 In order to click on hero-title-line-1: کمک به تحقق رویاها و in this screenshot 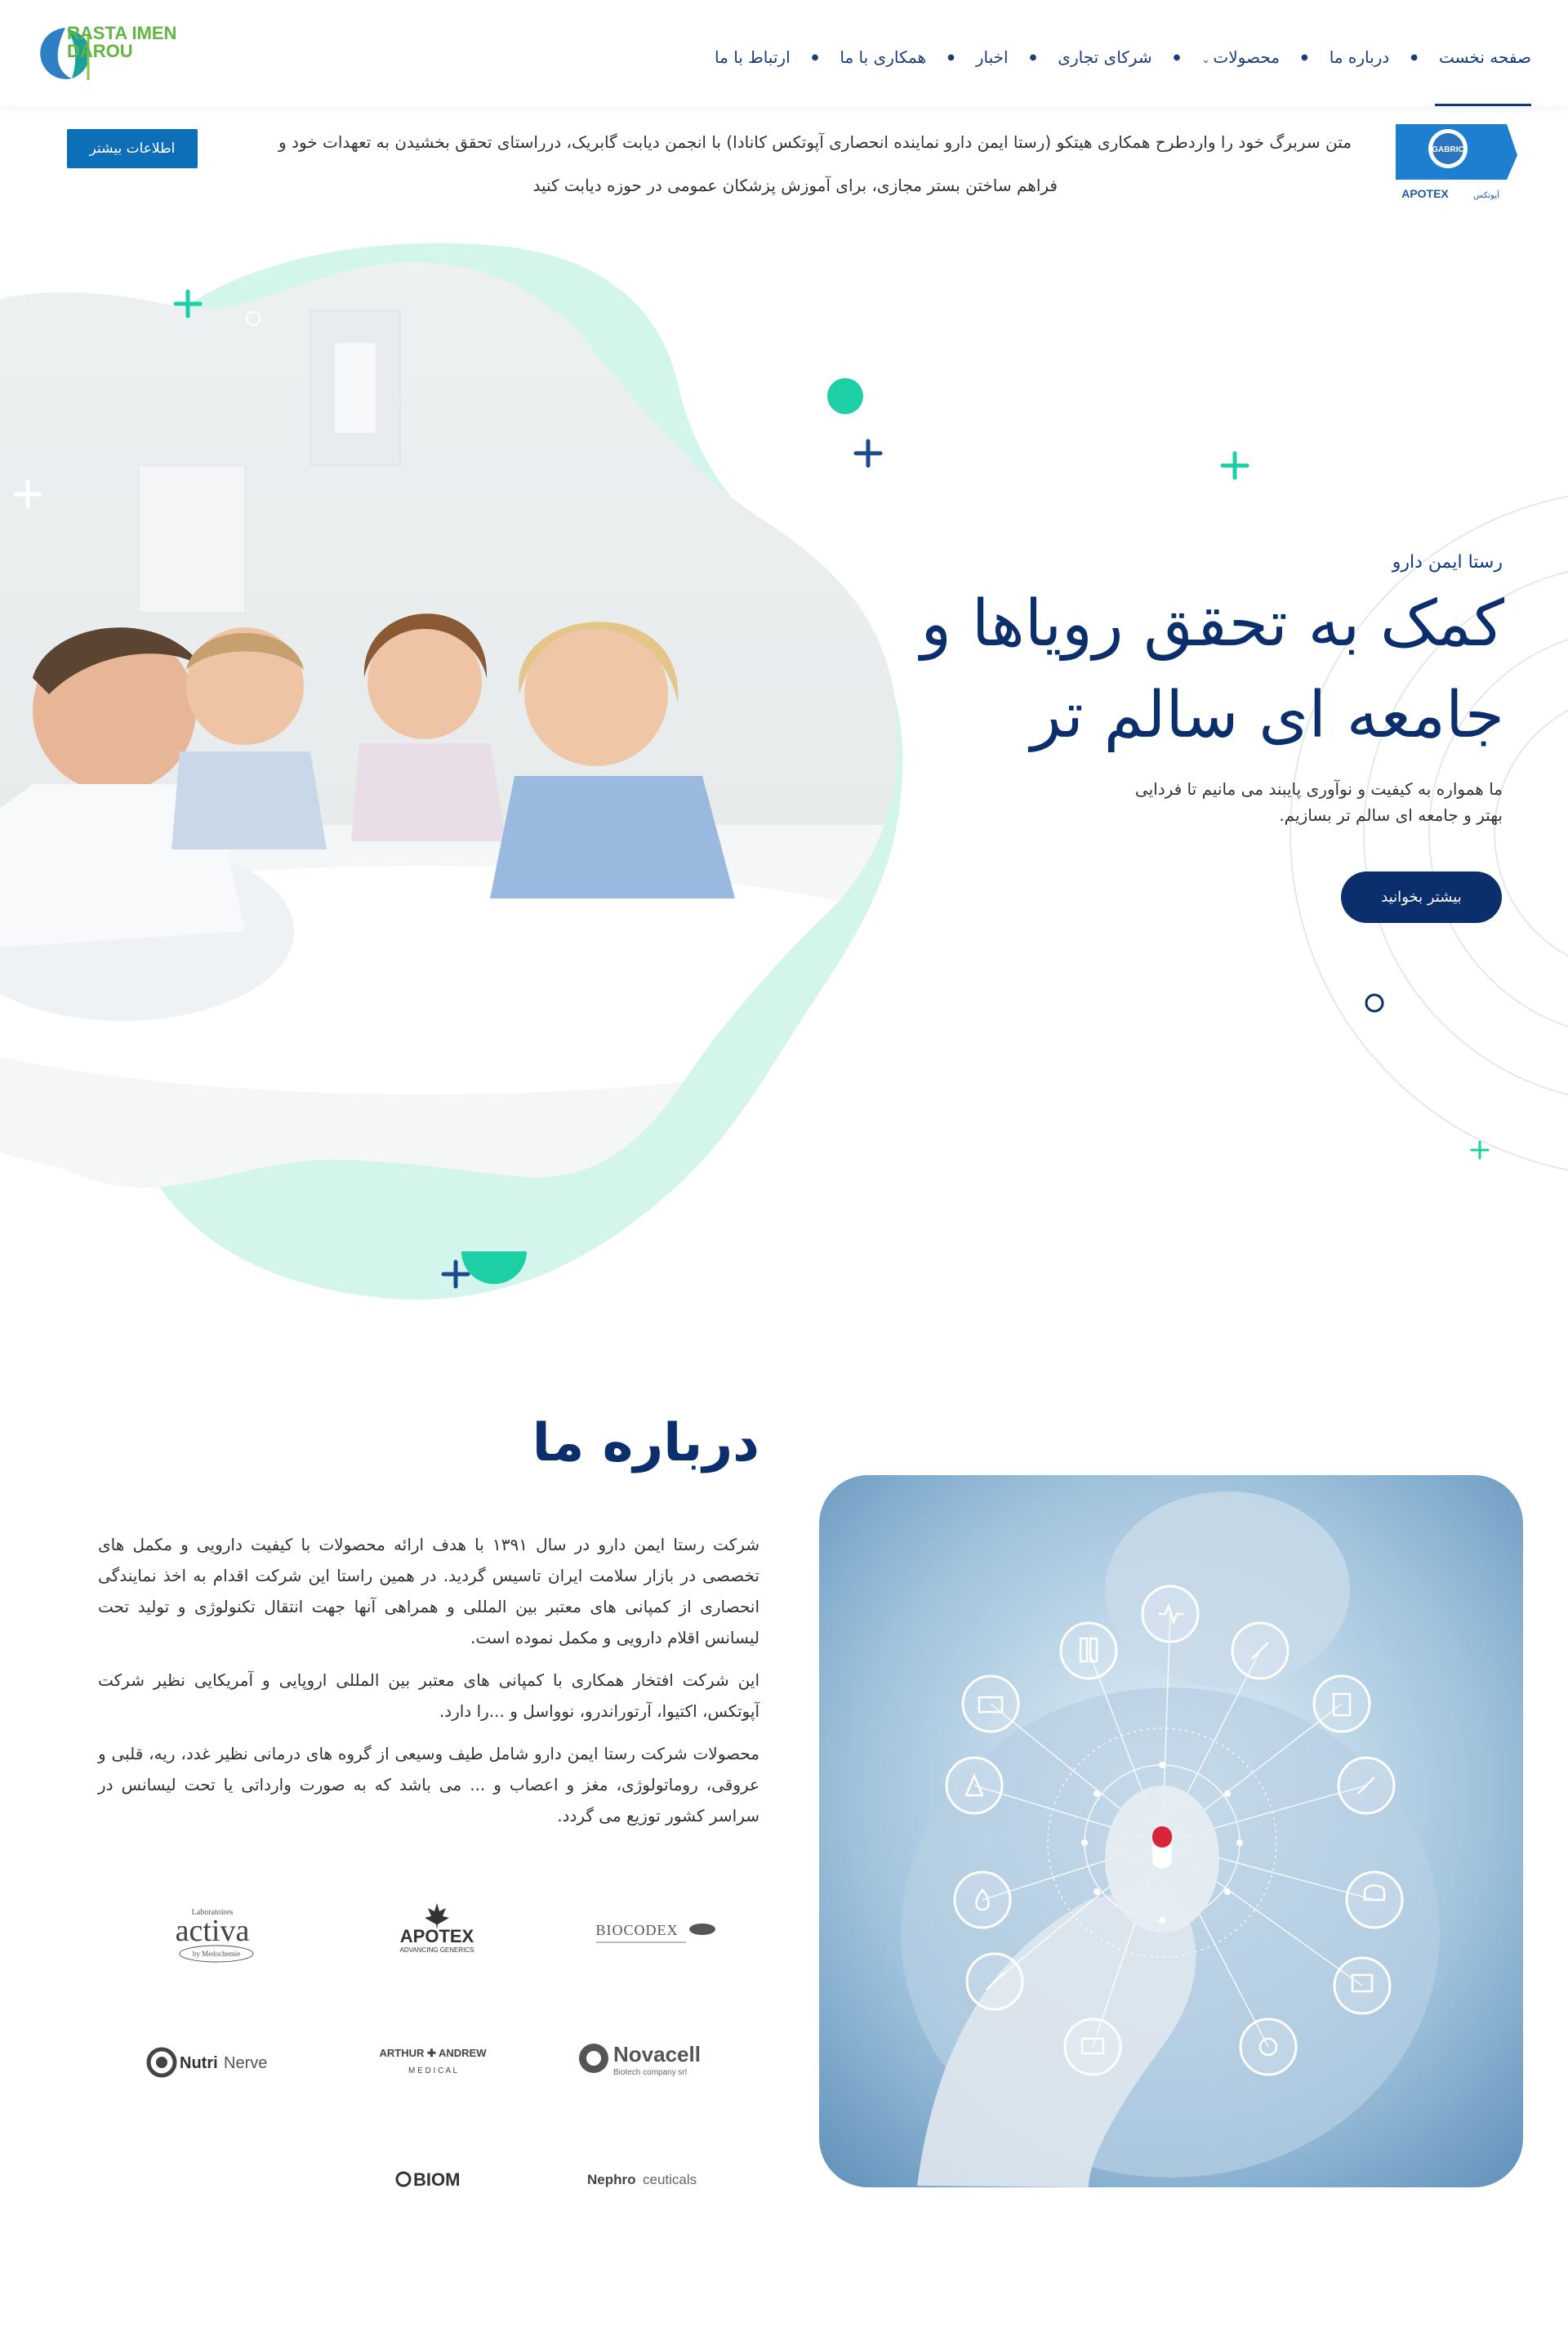, I will do `click(1212, 624)`.